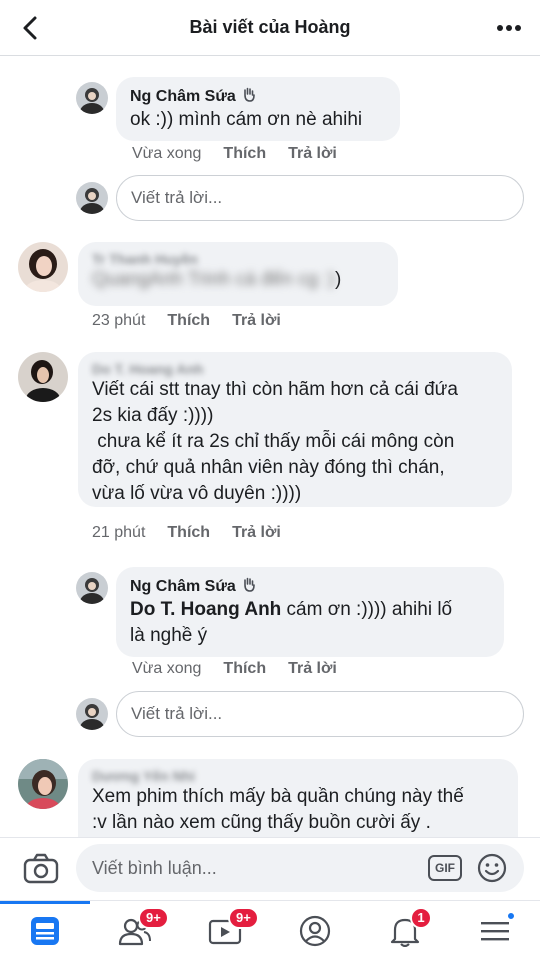  What do you see at coordinates (405, 930) in the screenshot?
I see `nav-notifications: 1` at bounding box center [405, 930].